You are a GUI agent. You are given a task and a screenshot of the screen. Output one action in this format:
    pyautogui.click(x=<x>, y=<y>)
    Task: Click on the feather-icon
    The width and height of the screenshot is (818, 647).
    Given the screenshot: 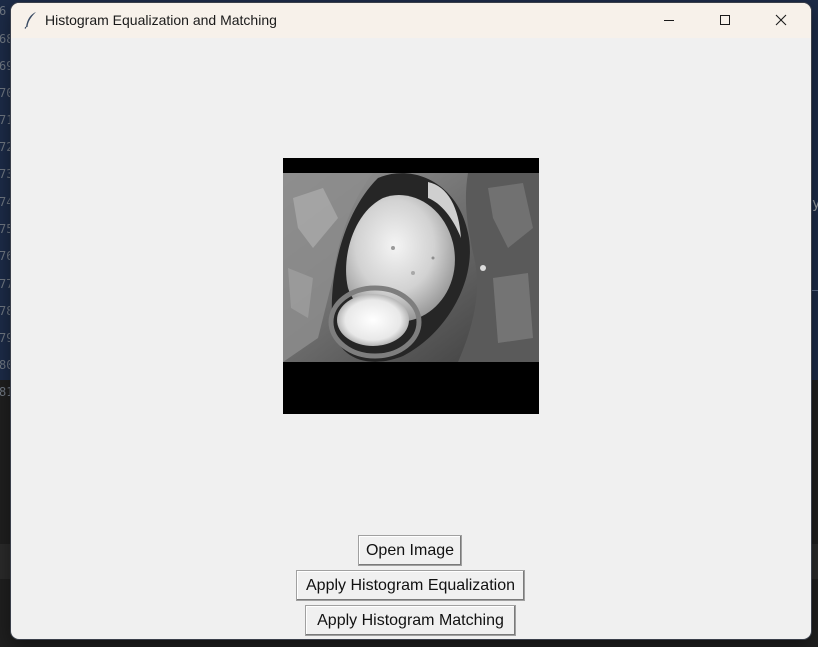 What is the action you would take?
    pyautogui.click(x=31, y=20)
    